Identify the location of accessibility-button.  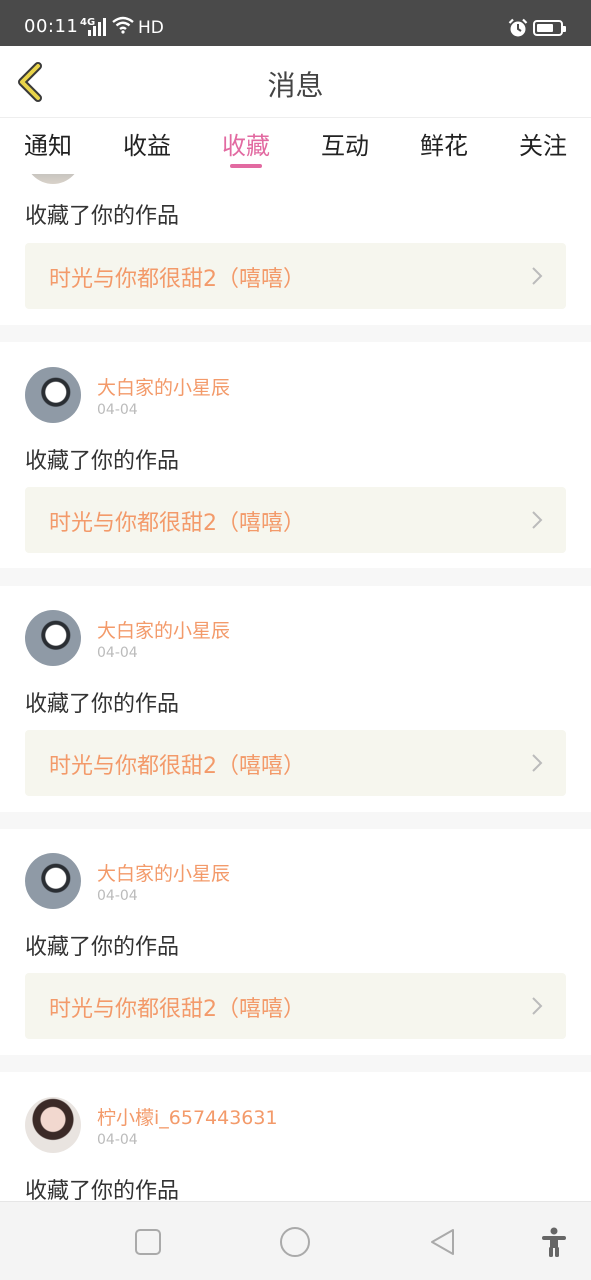
(554, 1242).